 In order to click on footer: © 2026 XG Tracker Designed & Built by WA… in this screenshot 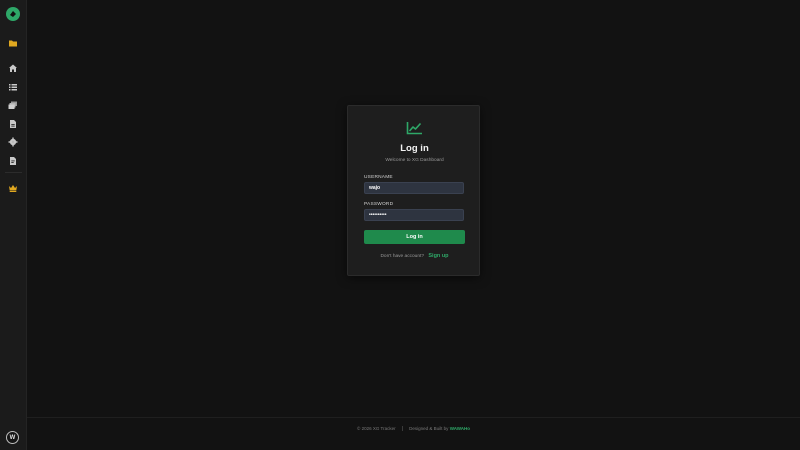, I will do `click(413, 429)`.